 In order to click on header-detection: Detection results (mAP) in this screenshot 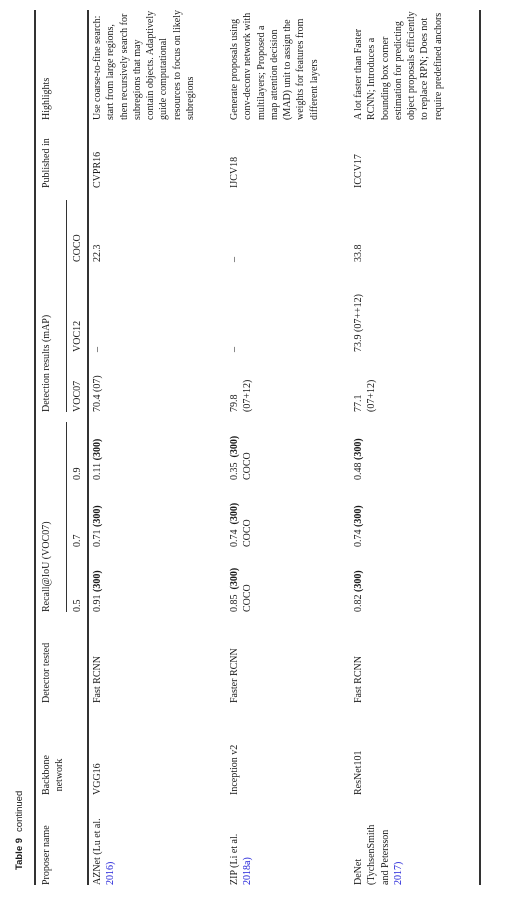, I will do `click(46, 363)`.